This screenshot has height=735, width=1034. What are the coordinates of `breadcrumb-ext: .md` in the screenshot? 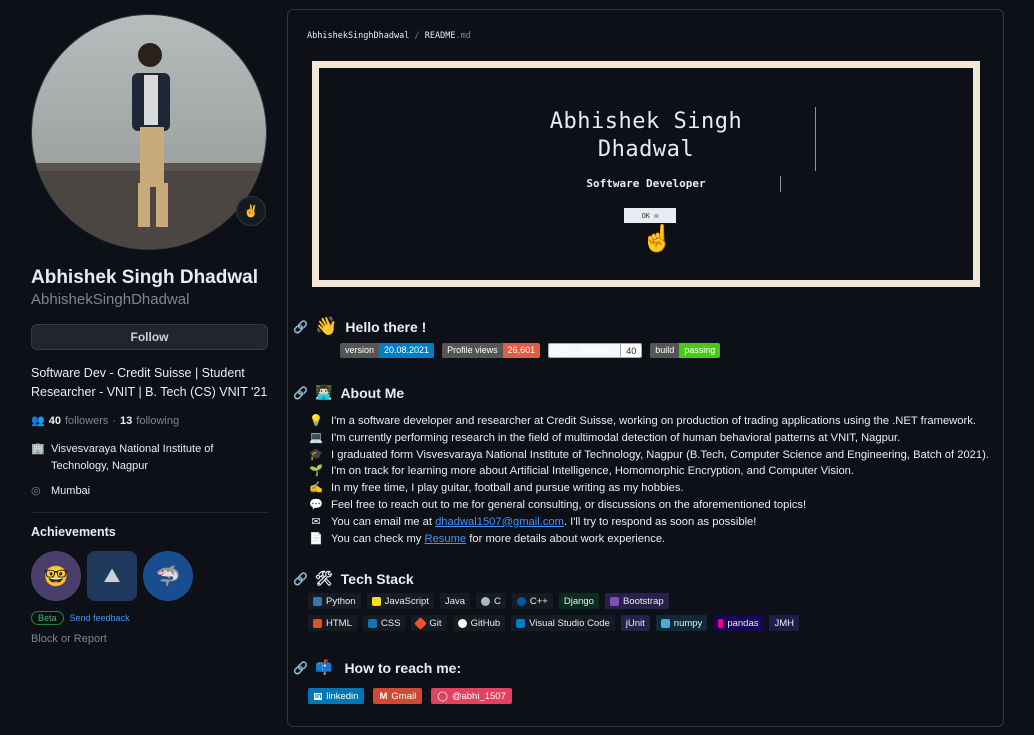 It's located at (463, 36).